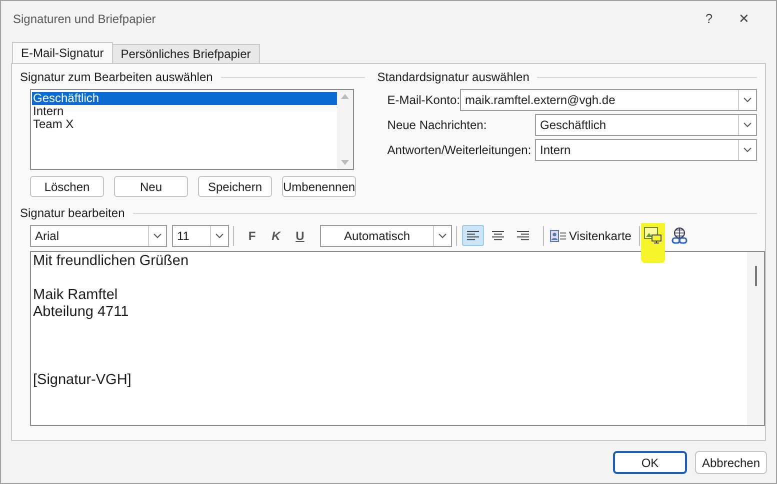 Image resolution: width=777 pixels, height=484 pixels. What do you see at coordinates (111, 261) in the screenshot?
I see `editor-line: Mit freundlichen Grüßen` at bounding box center [111, 261].